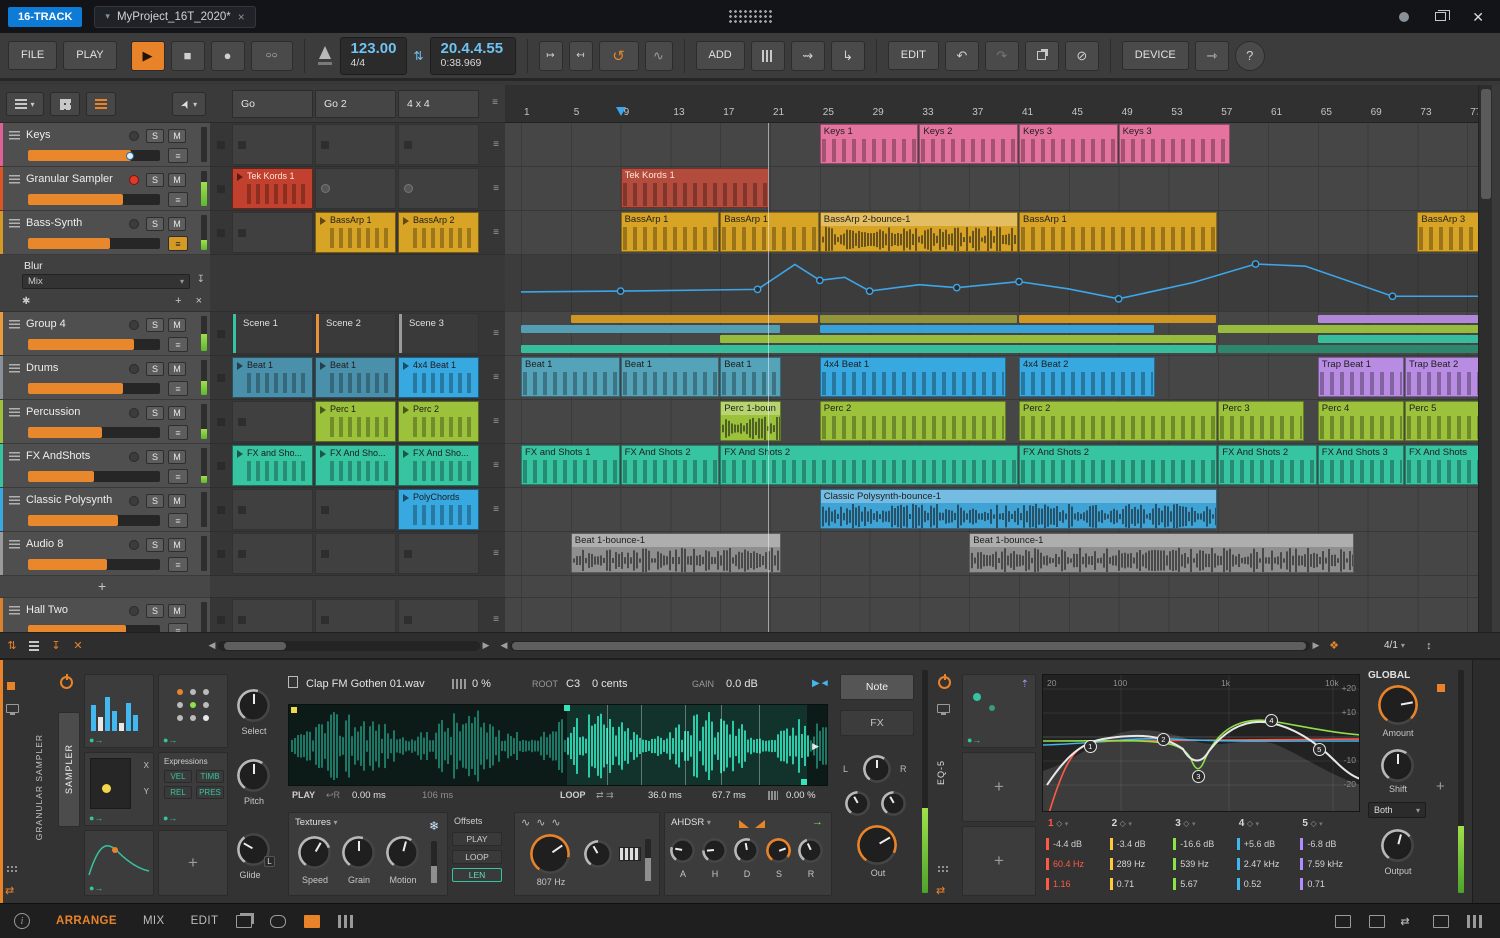 Image resolution: width=1500 pixels, height=938 pixels. Describe the element at coordinates (1126, 884) in the screenshot. I see `eq-band-2-q-value: 0.71` at that location.